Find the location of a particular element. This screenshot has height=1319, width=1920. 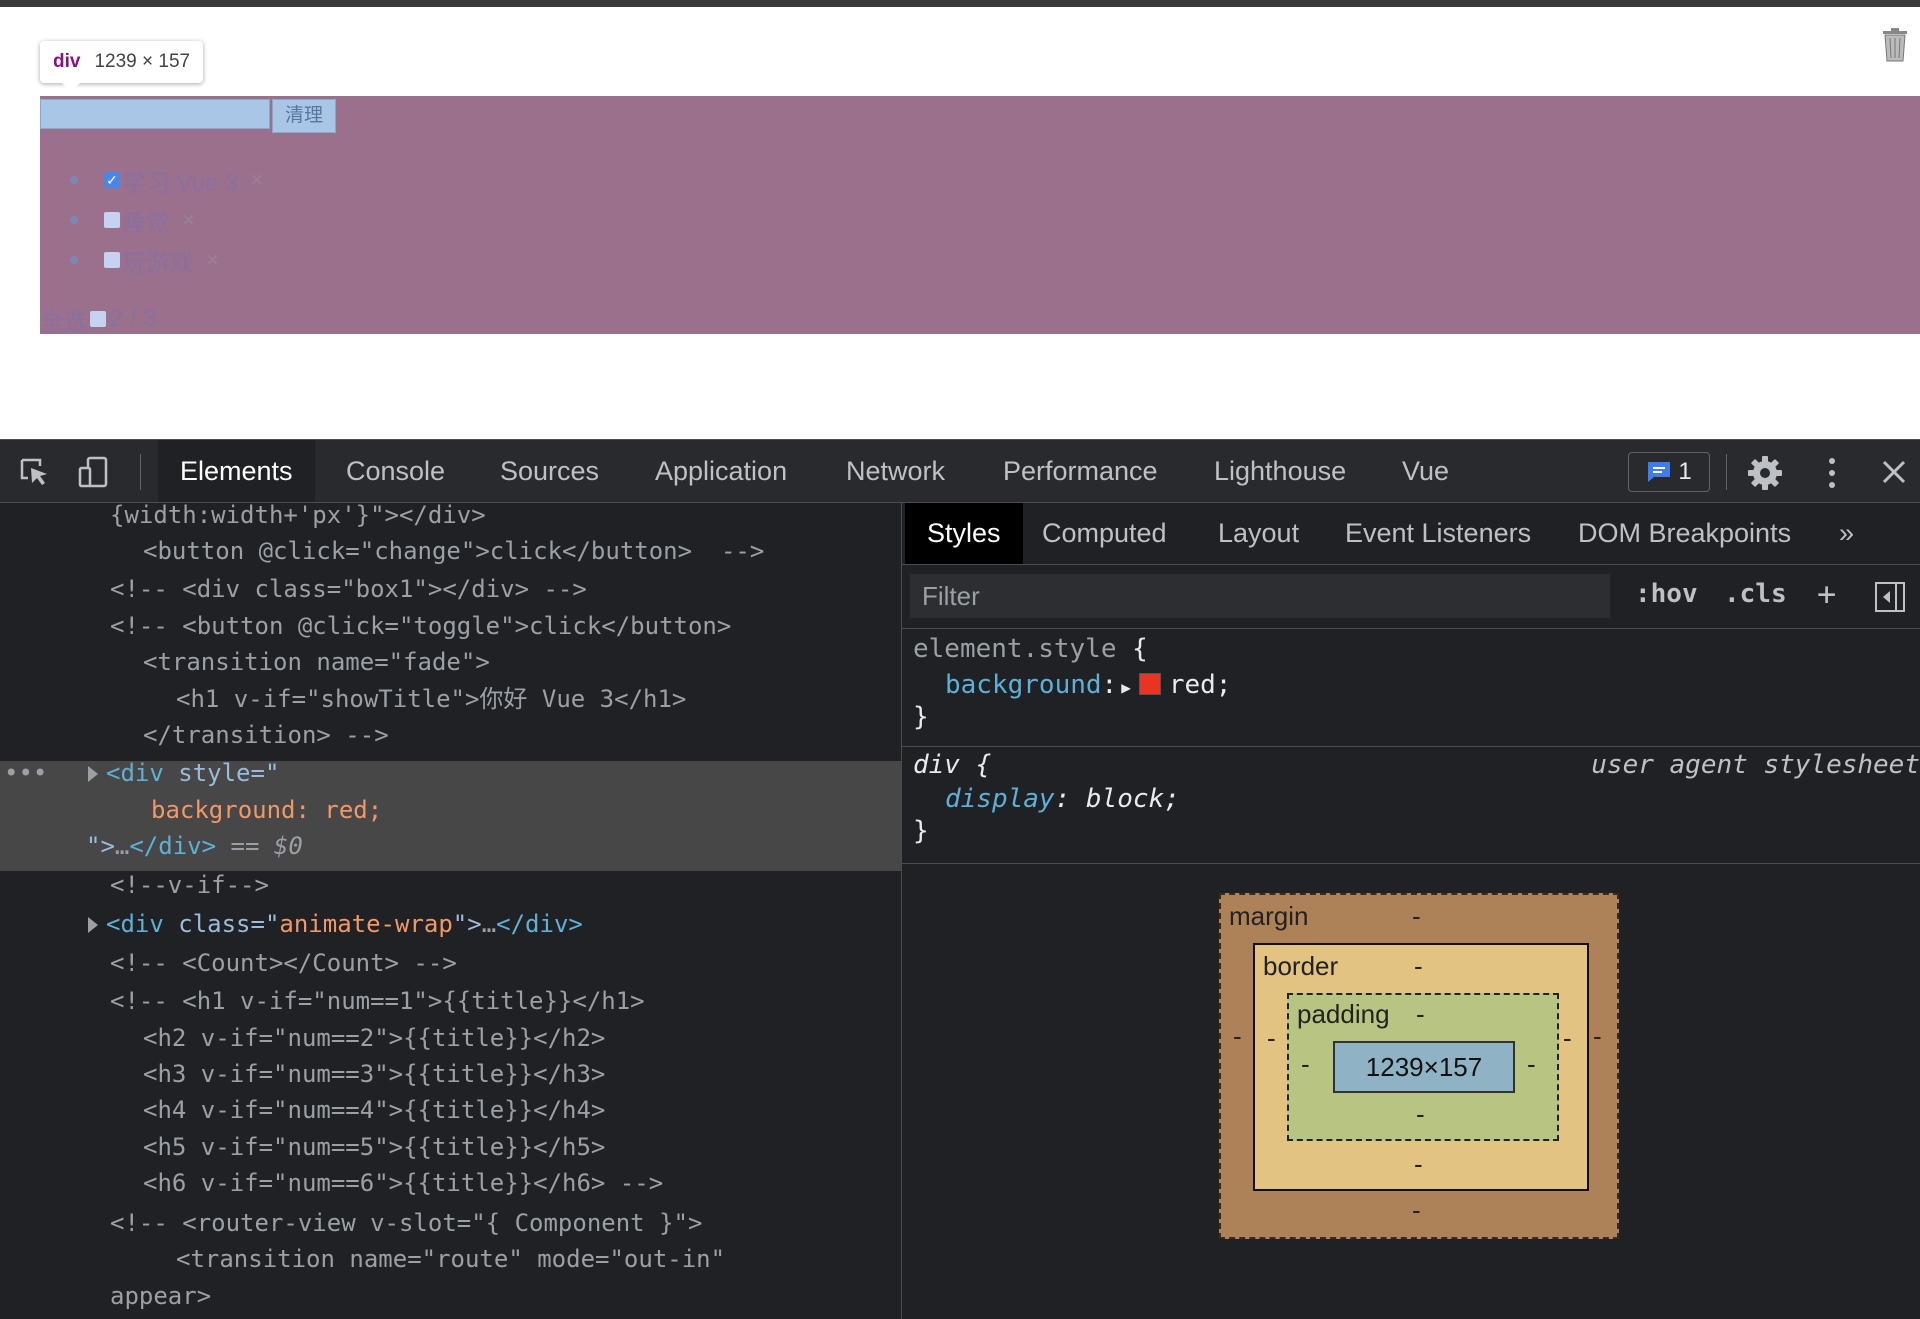

more-tabs-icon: » is located at coordinates (1846, 533).